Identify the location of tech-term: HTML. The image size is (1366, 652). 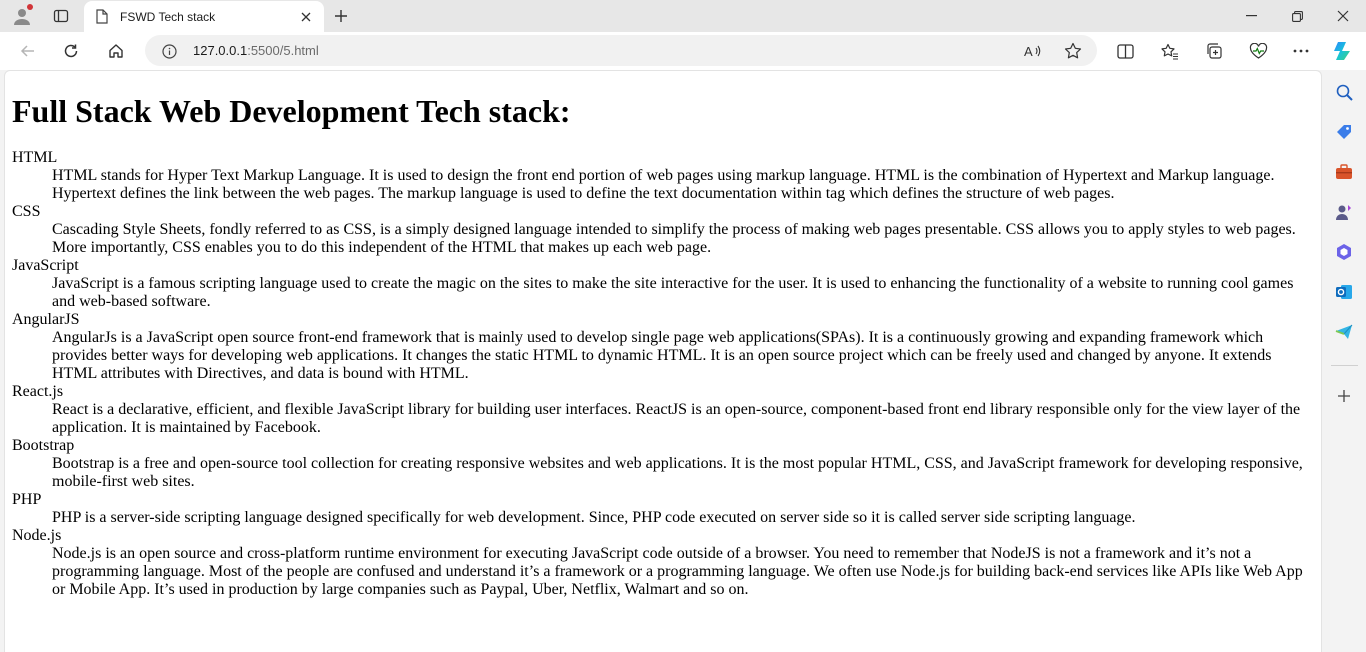
(35, 157).